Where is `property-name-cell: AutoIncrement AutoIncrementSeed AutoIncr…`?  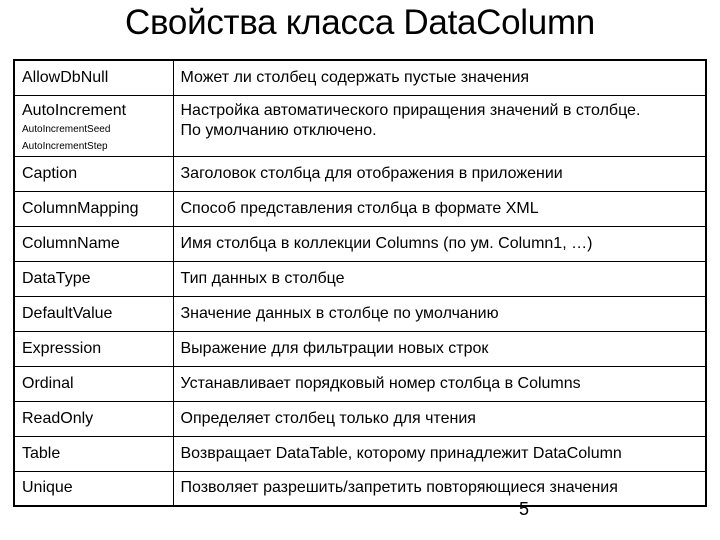 property-name-cell: AutoIncrement AutoIncrementSeed AutoIncr… is located at coordinates (93, 125).